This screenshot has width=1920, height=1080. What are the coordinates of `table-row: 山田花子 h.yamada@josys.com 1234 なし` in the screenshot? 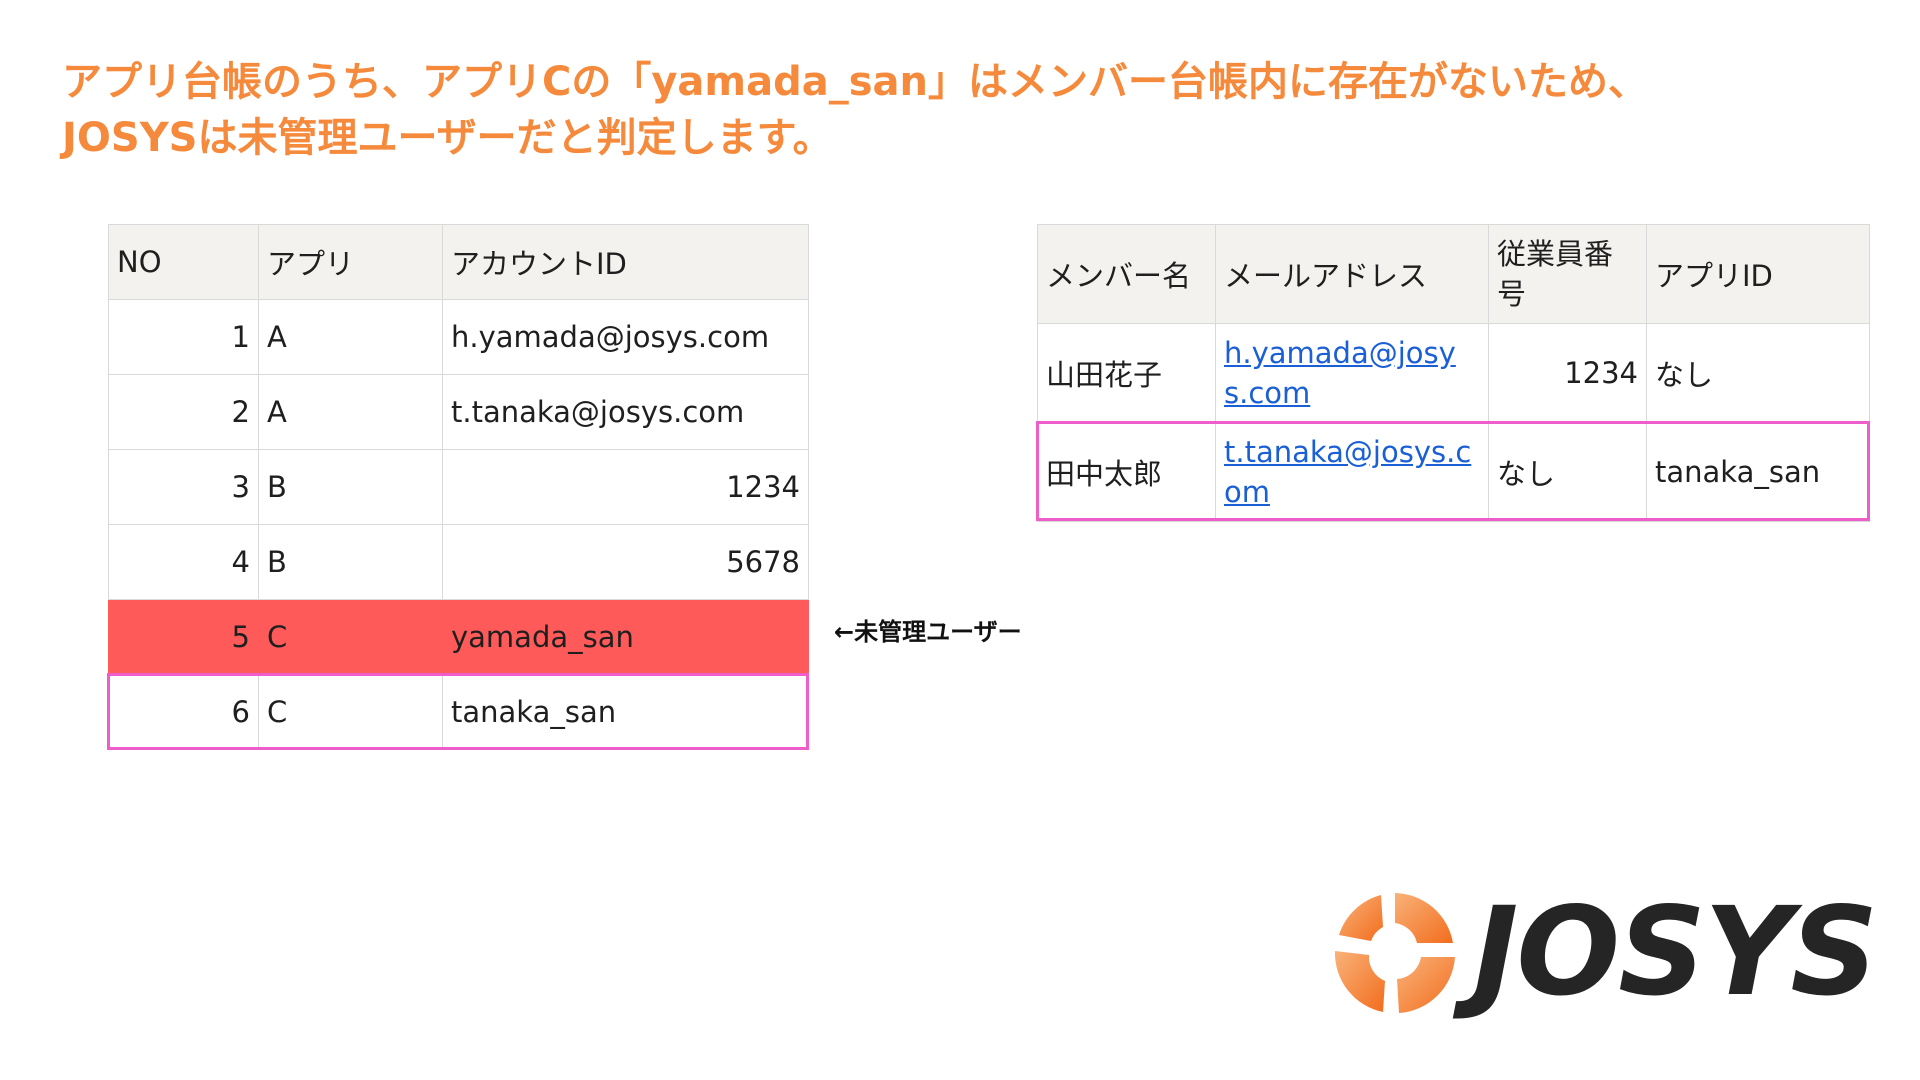 It's located at (1453, 373).